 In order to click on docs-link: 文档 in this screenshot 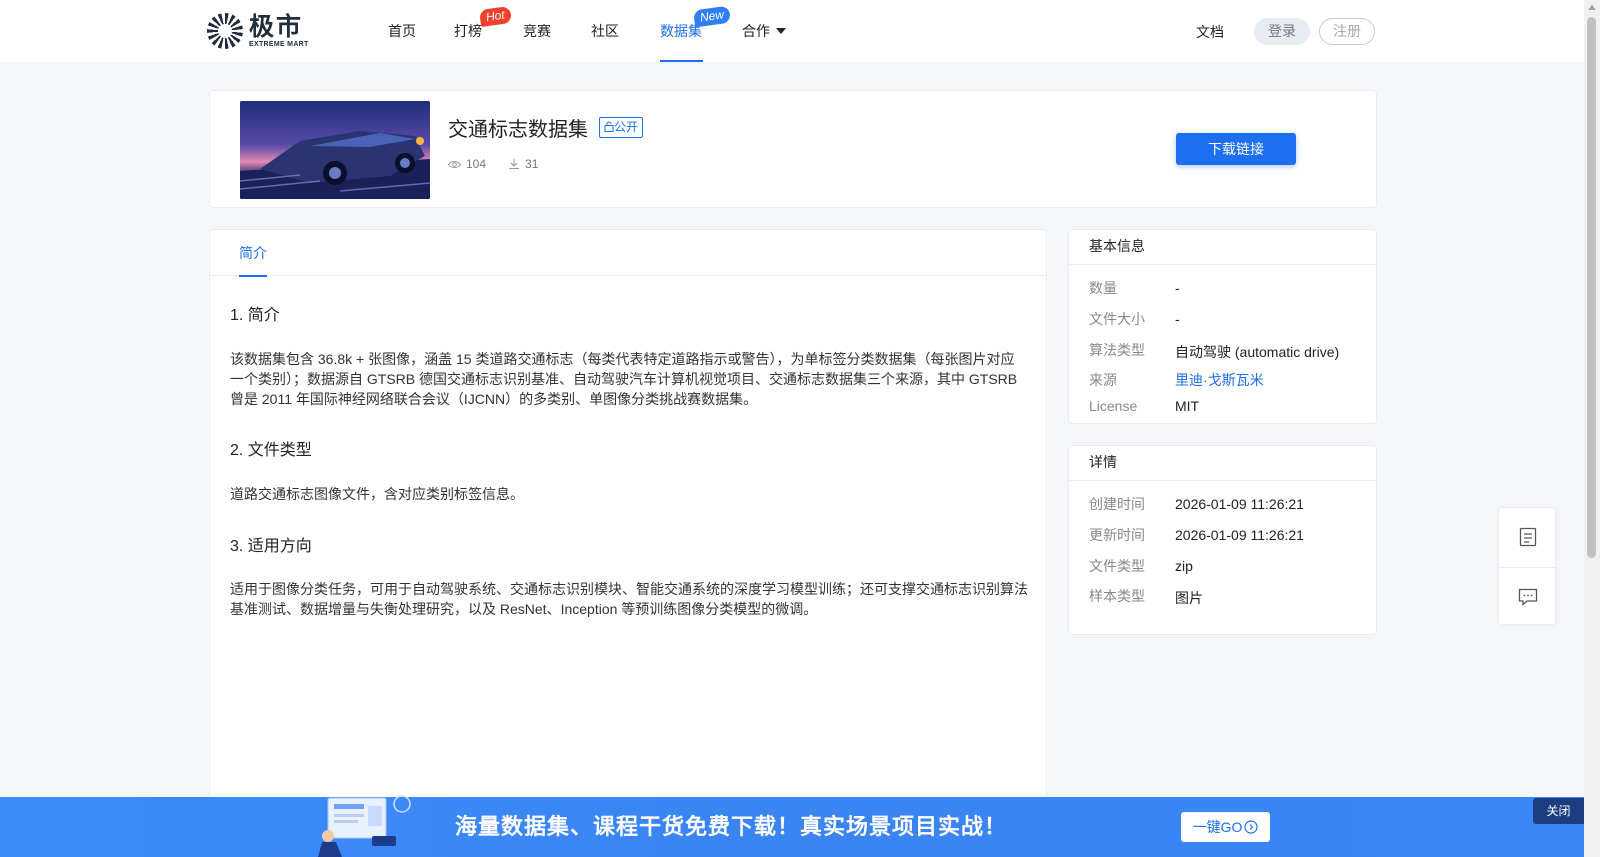, I will do `click(1210, 32)`.